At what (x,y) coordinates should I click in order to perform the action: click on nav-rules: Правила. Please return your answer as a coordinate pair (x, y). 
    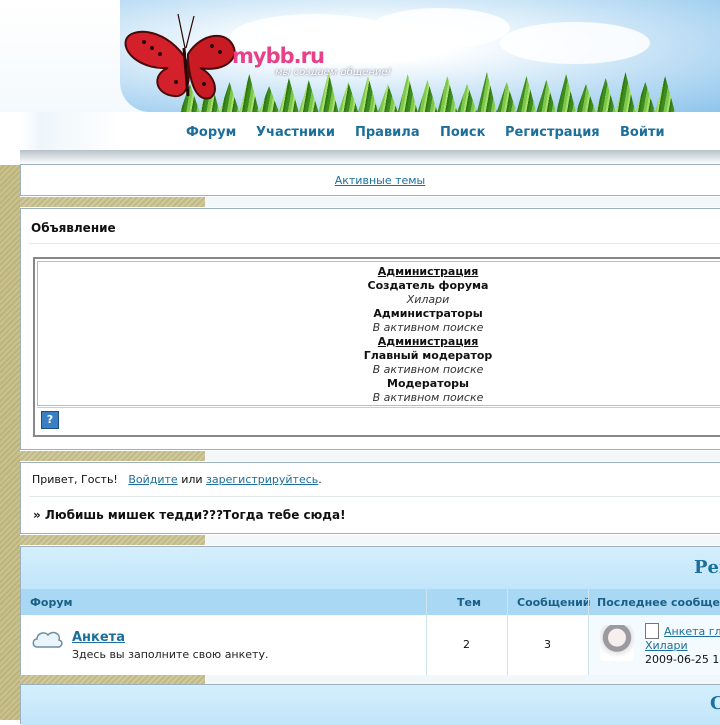
    Looking at the image, I should click on (387, 132).